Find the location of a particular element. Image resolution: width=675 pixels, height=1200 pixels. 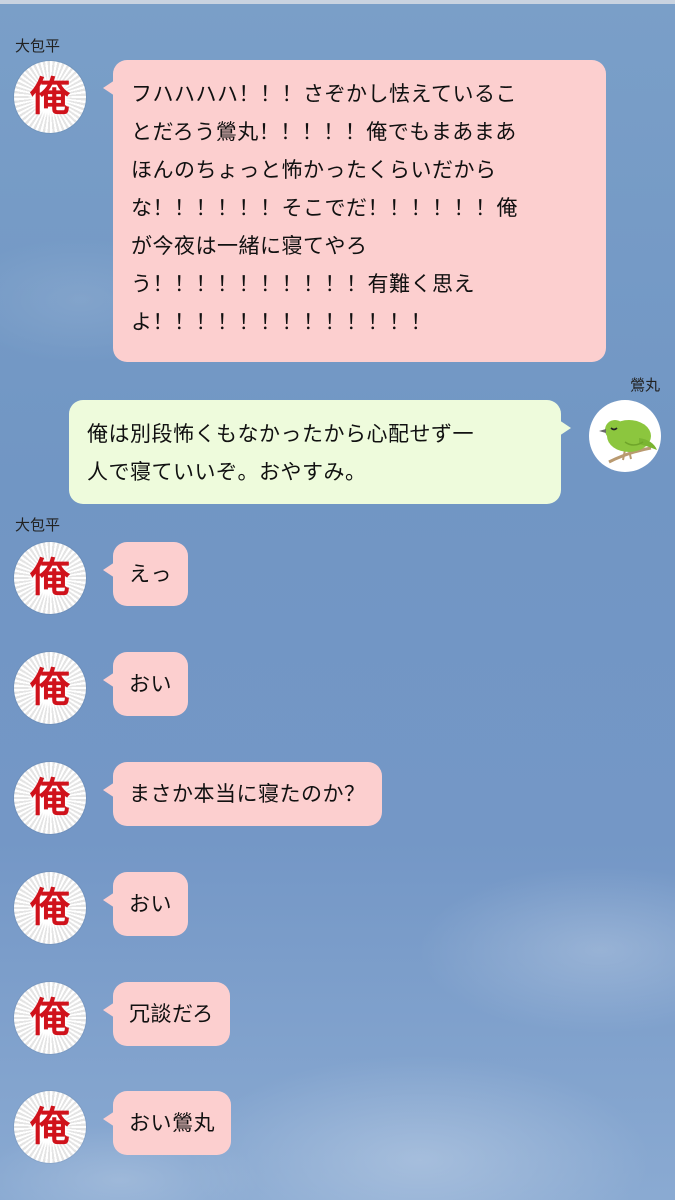

avatar is located at coordinates (625, 436).